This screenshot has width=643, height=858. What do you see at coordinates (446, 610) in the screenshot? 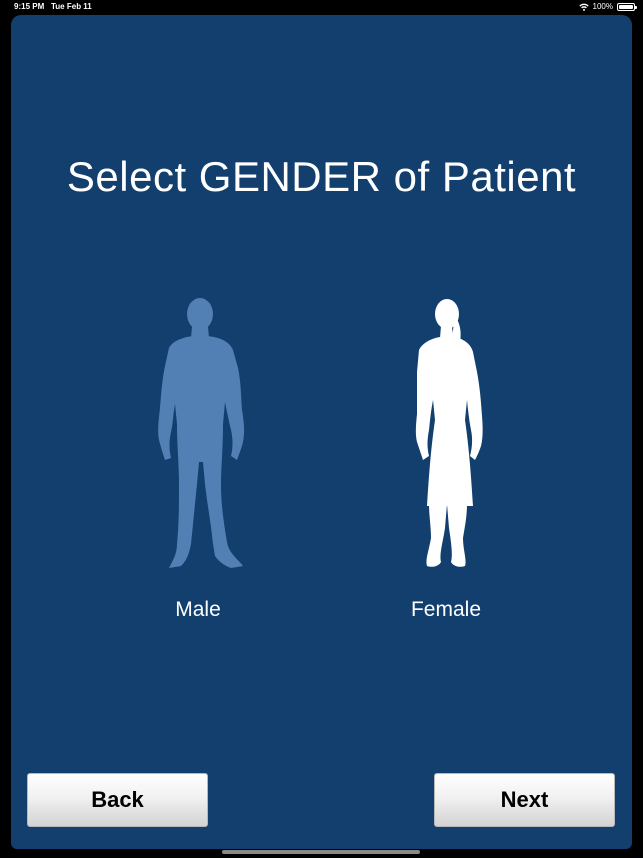
I see `female-label: Female` at bounding box center [446, 610].